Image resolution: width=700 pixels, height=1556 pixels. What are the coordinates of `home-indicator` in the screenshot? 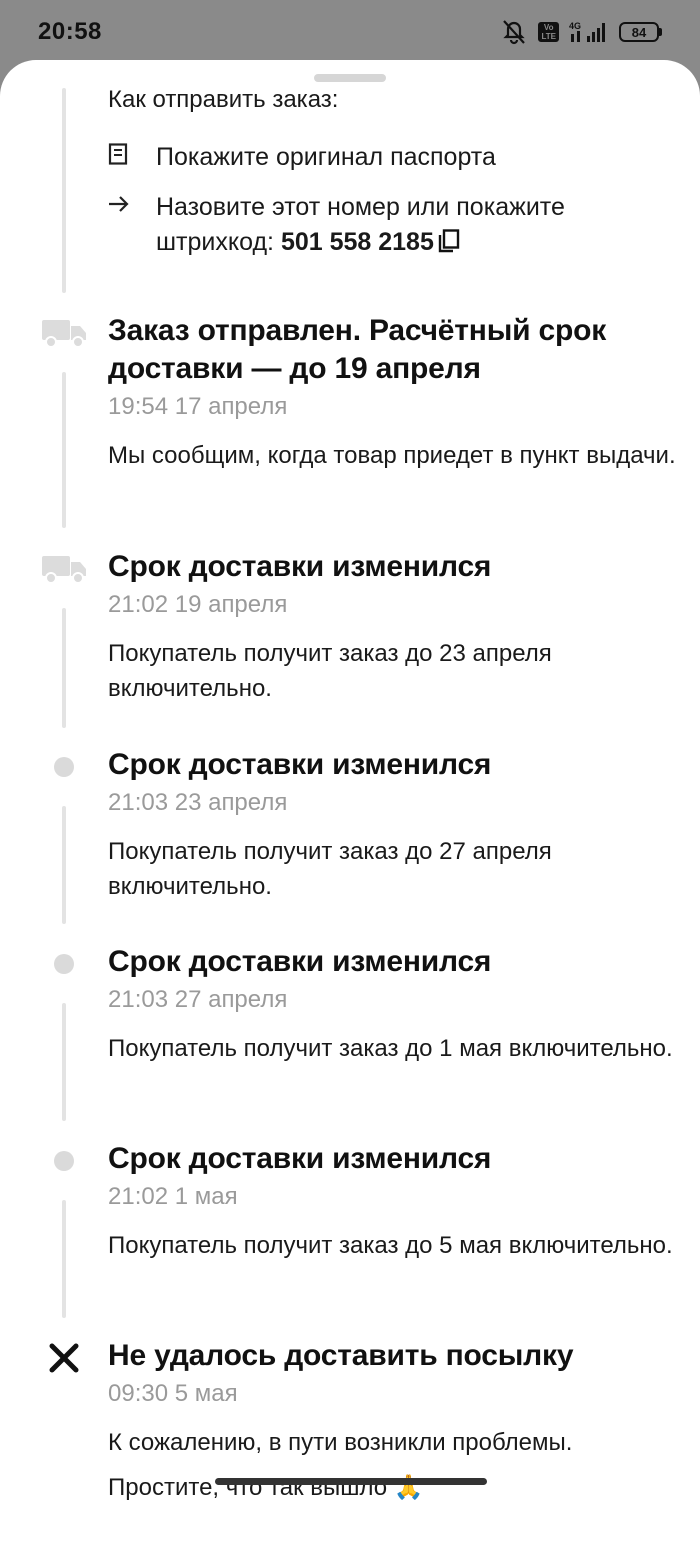 It's located at (351, 1481).